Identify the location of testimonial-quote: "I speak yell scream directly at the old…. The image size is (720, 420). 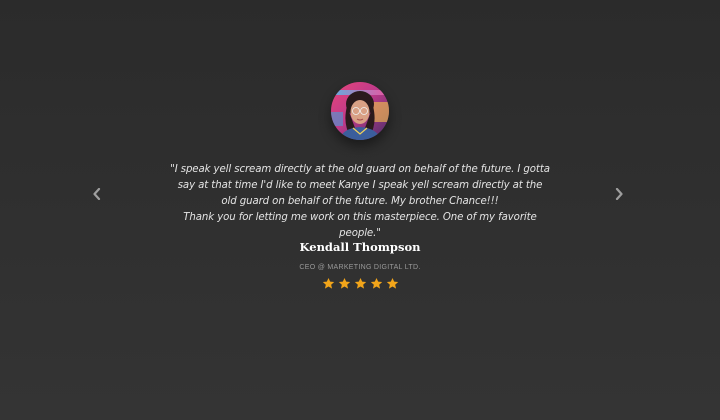
(360, 202).